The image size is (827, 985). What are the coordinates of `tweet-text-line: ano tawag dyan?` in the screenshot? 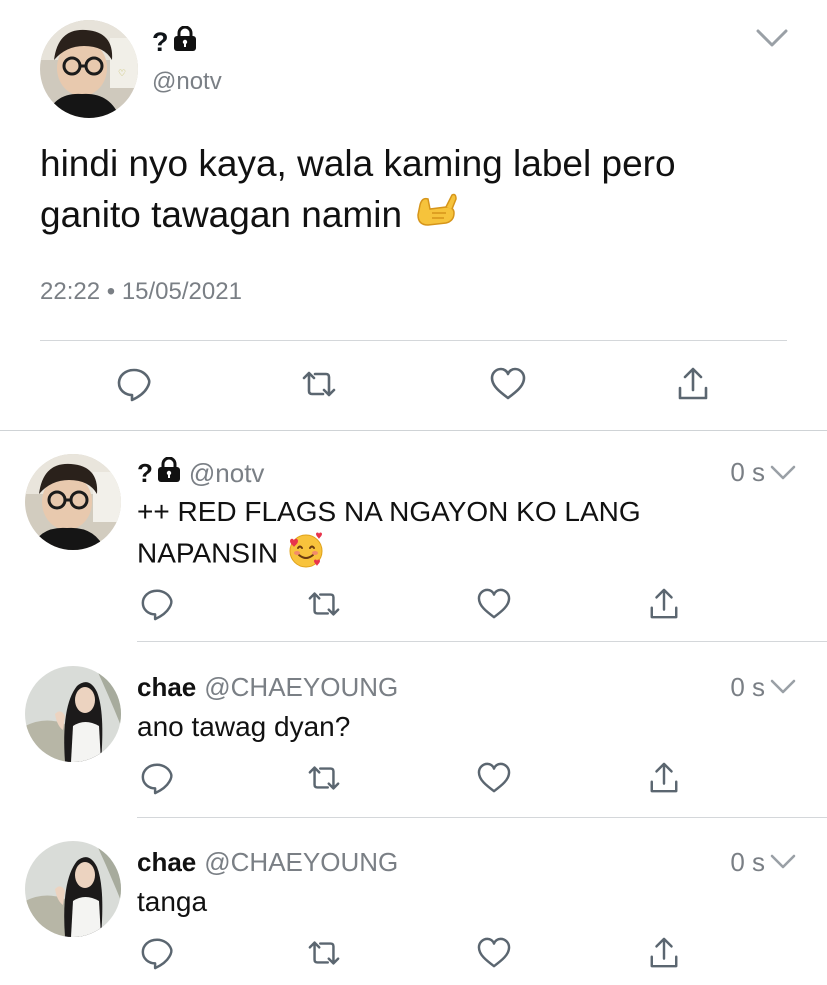 It's located at (244, 726).